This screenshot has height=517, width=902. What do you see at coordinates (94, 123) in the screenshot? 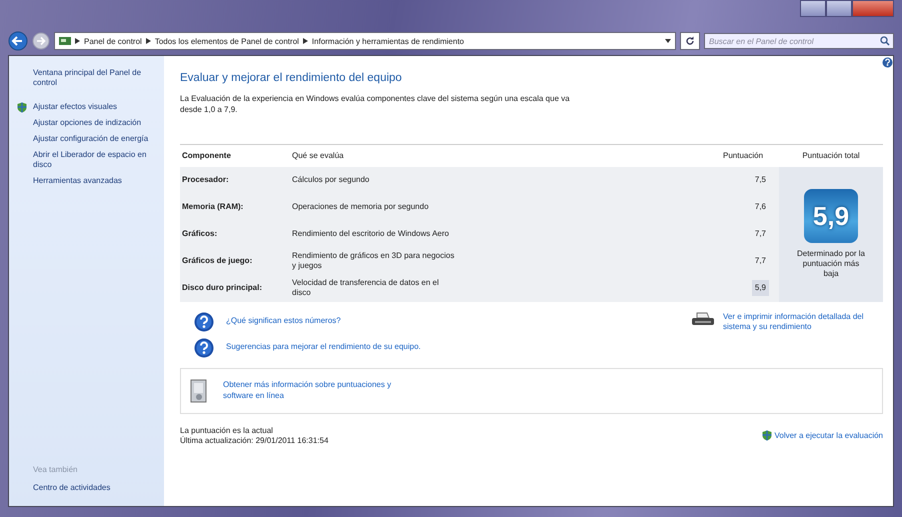
I see `sidebar-link: Ajustar opciones de indización` at bounding box center [94, 123].